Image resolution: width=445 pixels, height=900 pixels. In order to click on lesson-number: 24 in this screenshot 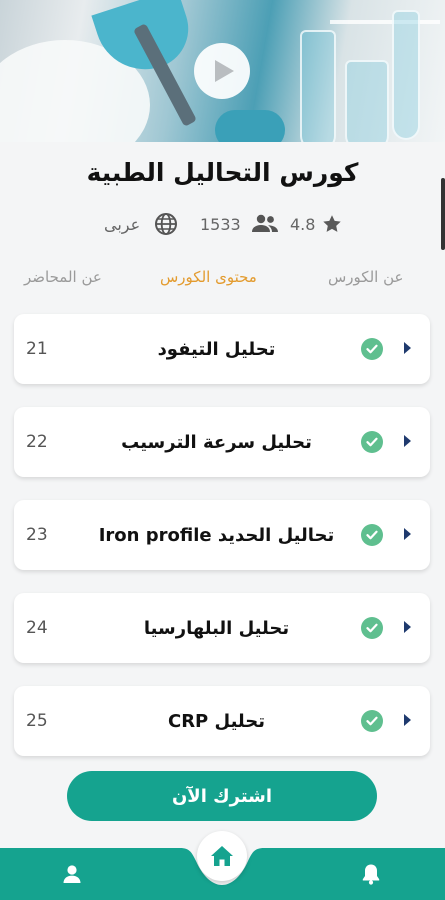, I will do `click(37, 628)`.